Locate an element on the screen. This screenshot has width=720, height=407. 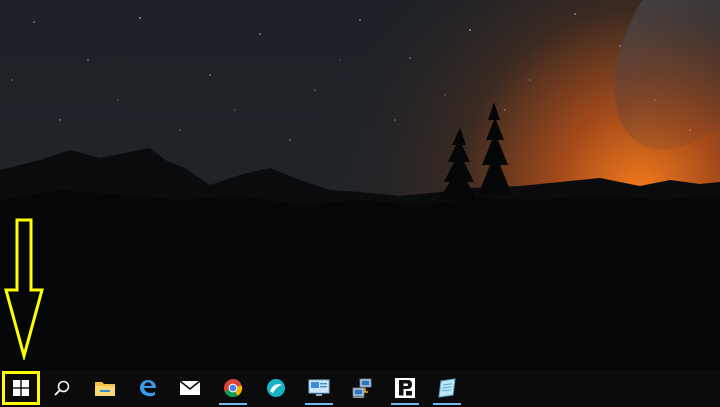
notepad-icon is located at coordinates (447, 388).